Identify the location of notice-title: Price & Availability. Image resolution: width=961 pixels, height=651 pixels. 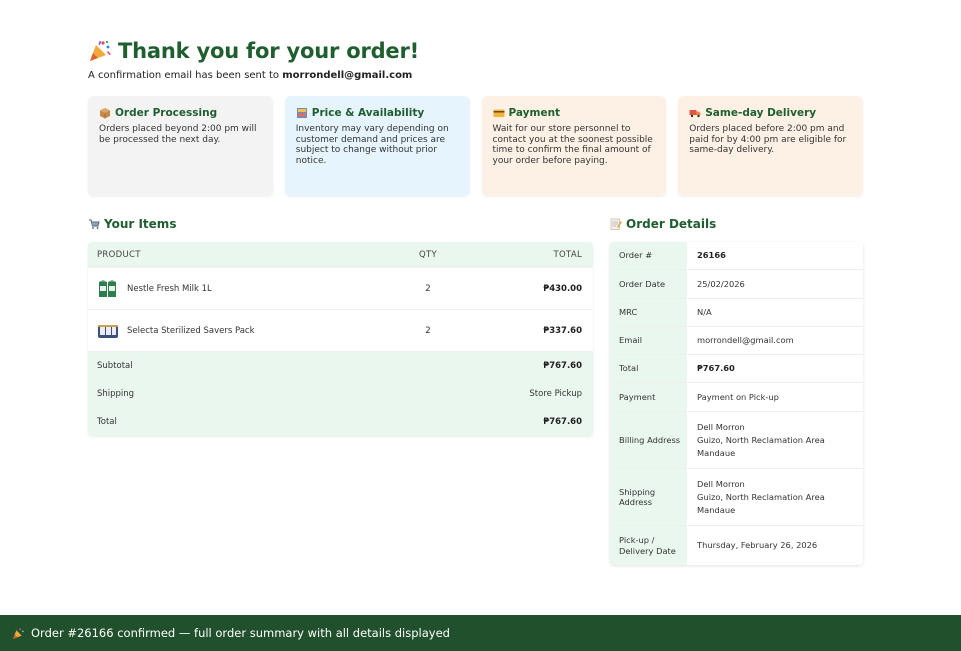
(368, 113).